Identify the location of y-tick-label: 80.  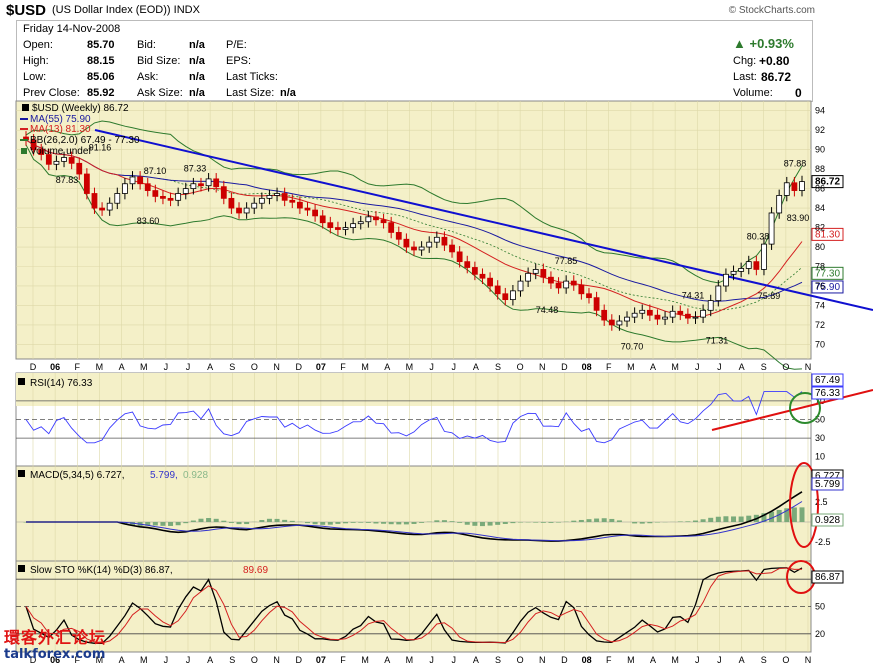
(820, 247).